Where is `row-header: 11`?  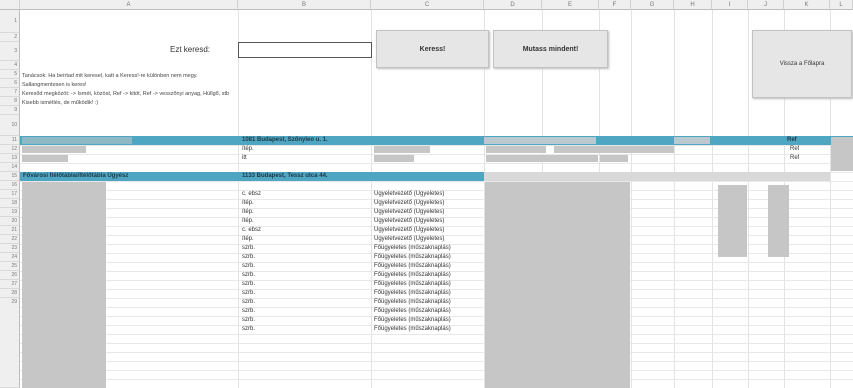 row-header: 11 is located at coordinates (10, 140).